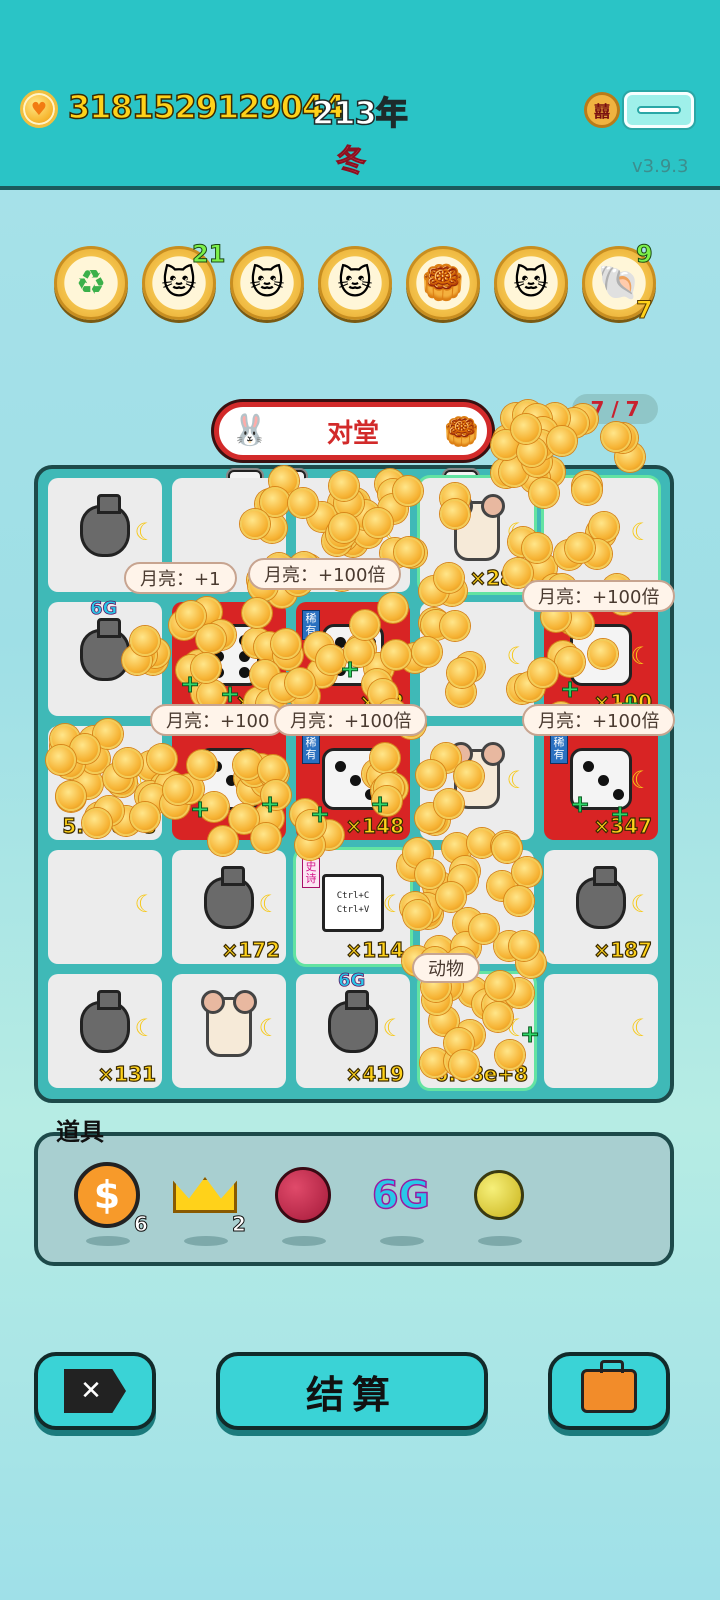 The width and height of the screenshot is (720, 1600). I want to click on relic-cats-3: 🐱, so click(531, 283).